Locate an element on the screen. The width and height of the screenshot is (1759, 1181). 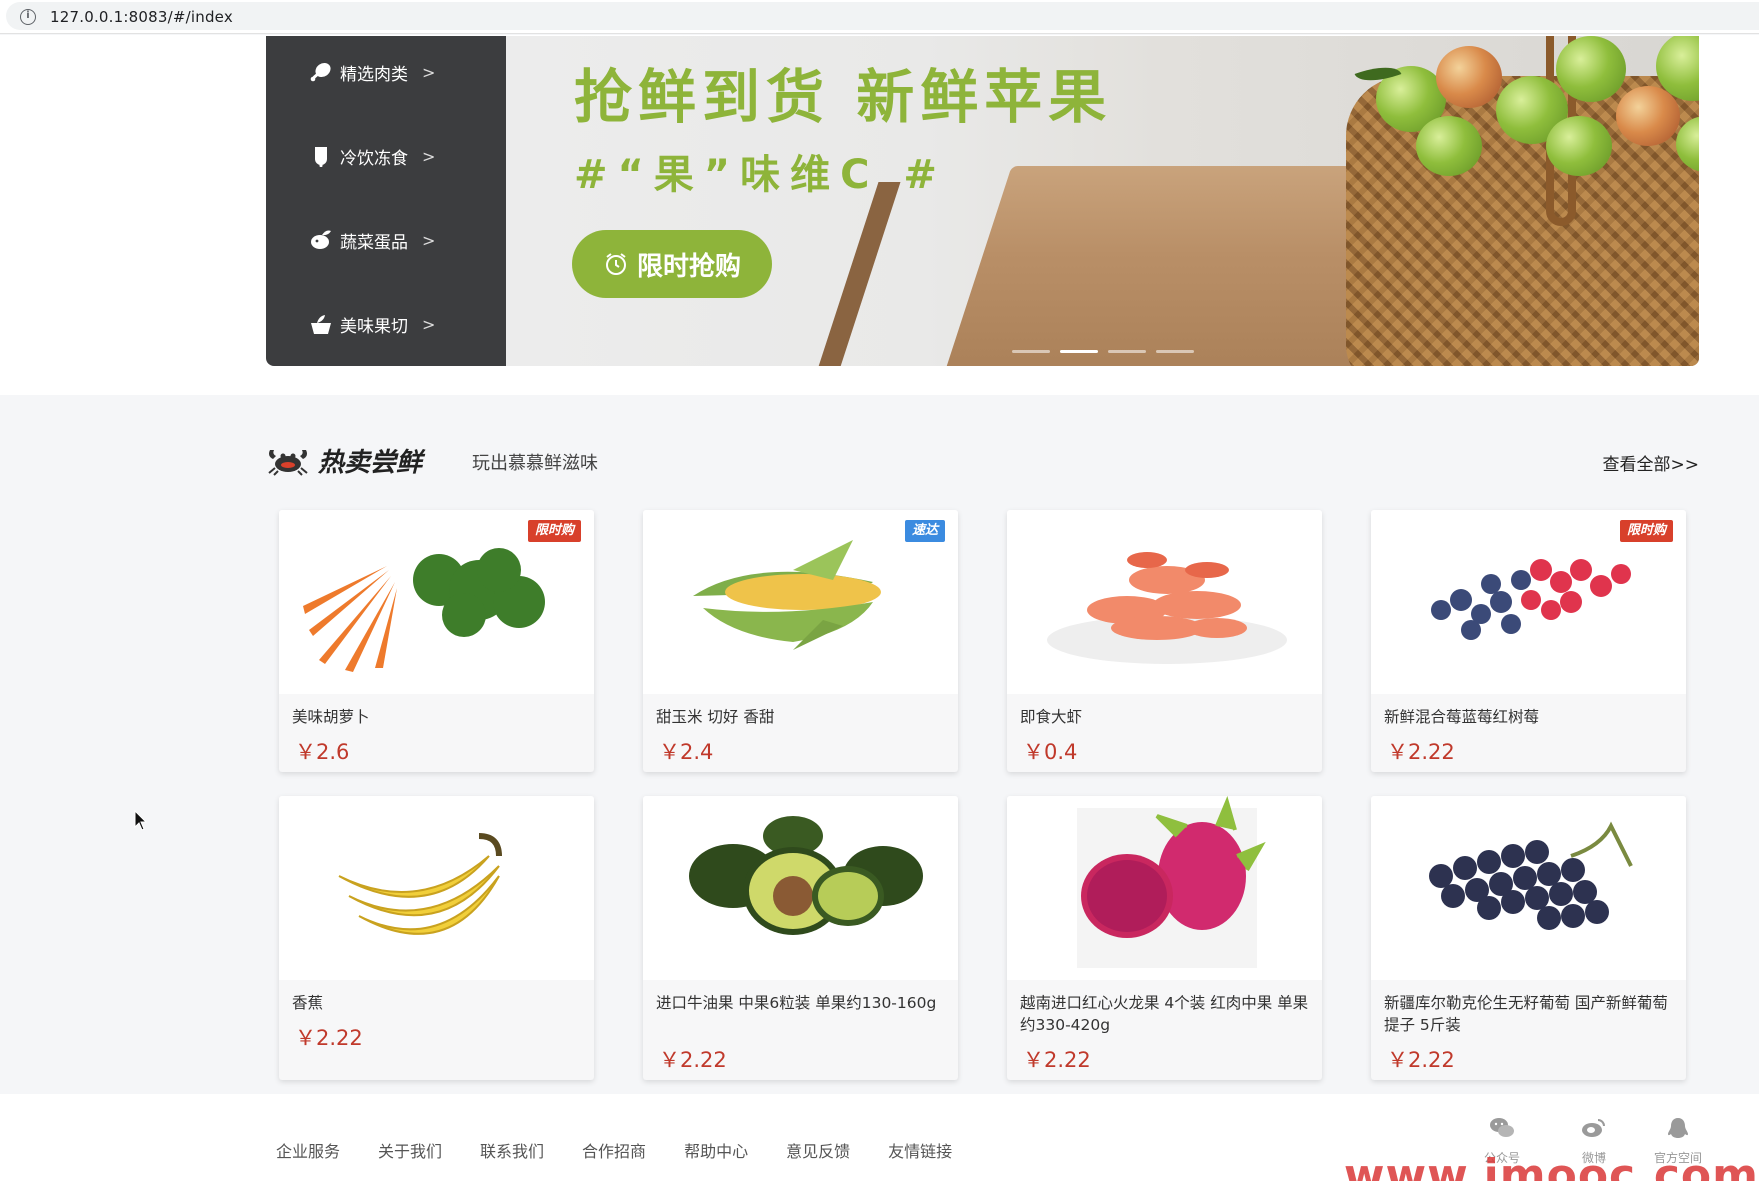
product-name: 即食大虾 is located at coordinates (1051, 717).